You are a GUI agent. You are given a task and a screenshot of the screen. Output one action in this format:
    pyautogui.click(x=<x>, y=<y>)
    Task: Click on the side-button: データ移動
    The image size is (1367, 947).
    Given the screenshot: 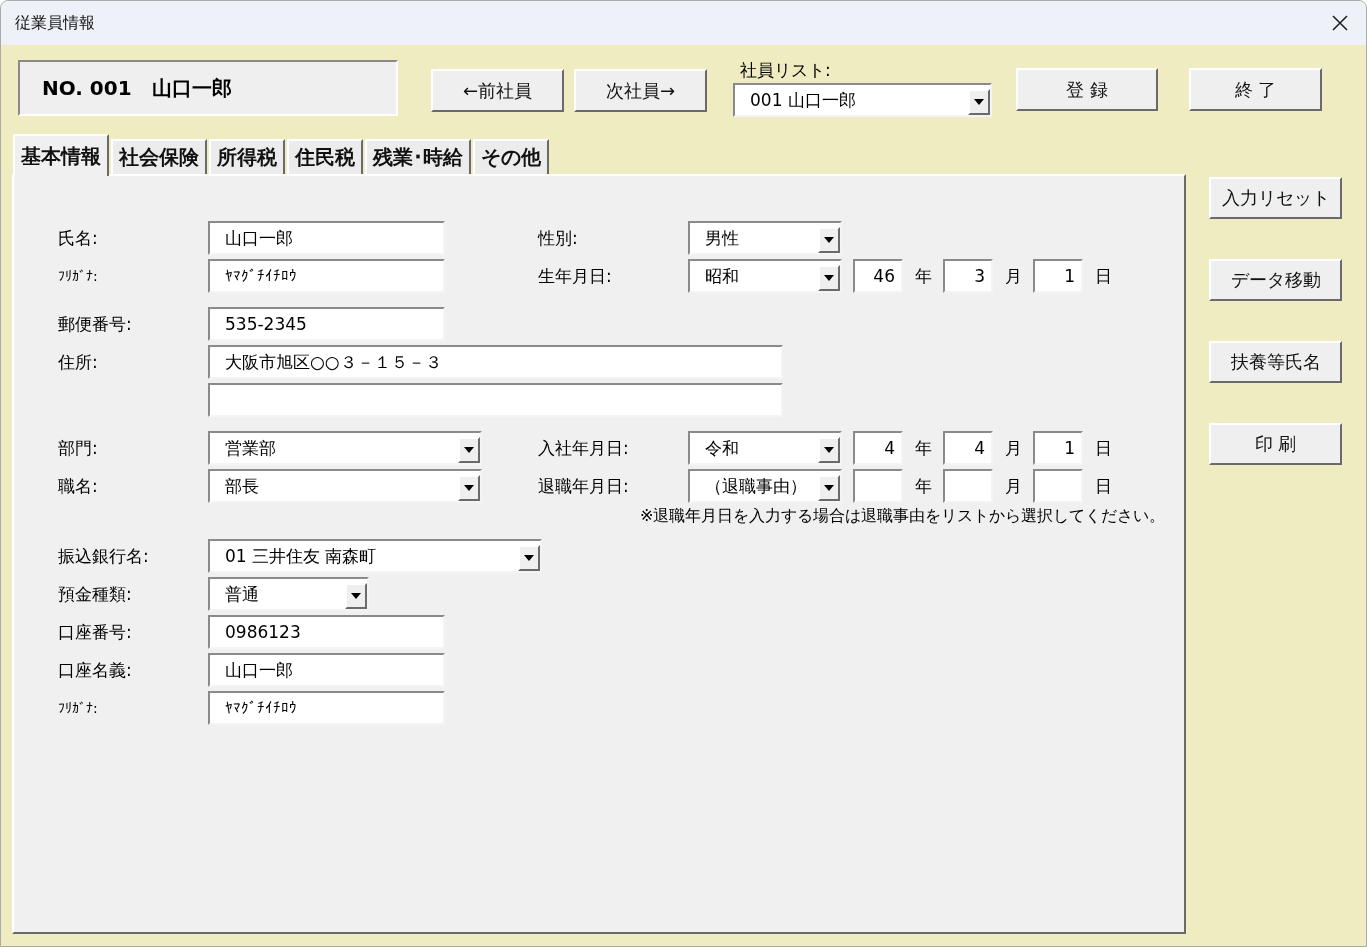 What is the action you would take?
    pyautogui.click(x=1275, y=280)
    